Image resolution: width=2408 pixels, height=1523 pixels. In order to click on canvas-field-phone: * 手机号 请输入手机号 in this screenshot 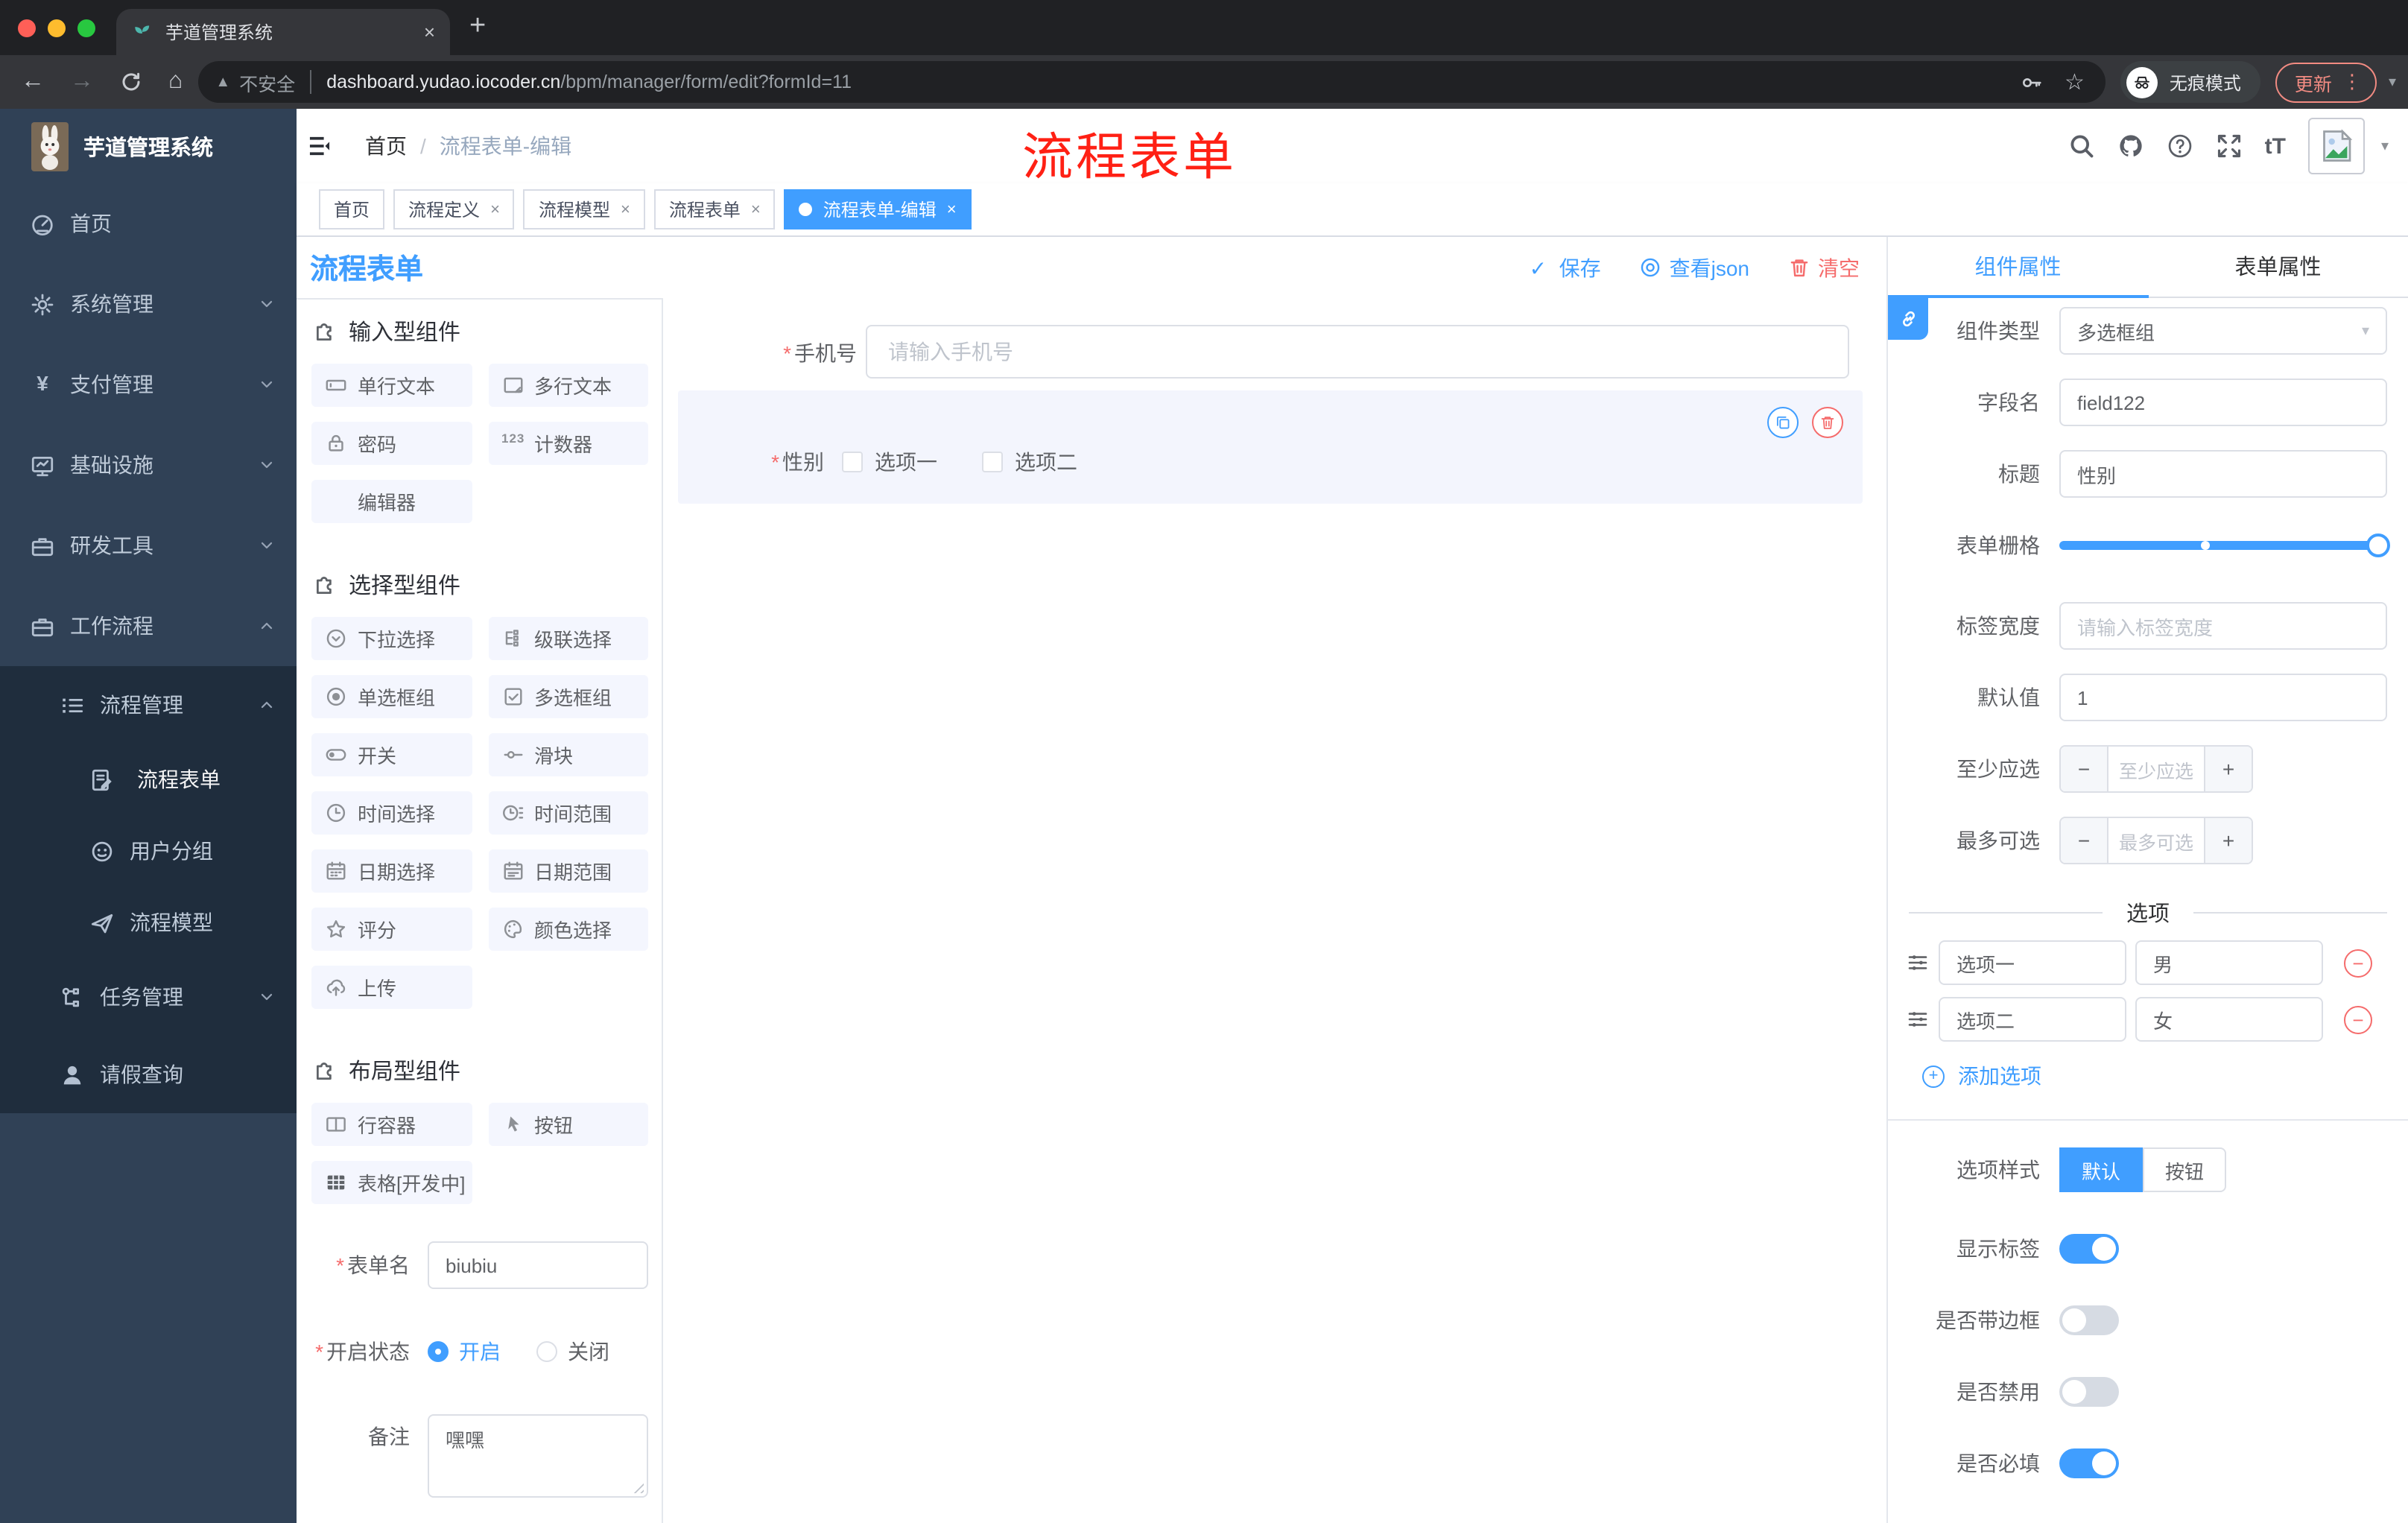, I will do `click(1274, 352)`.